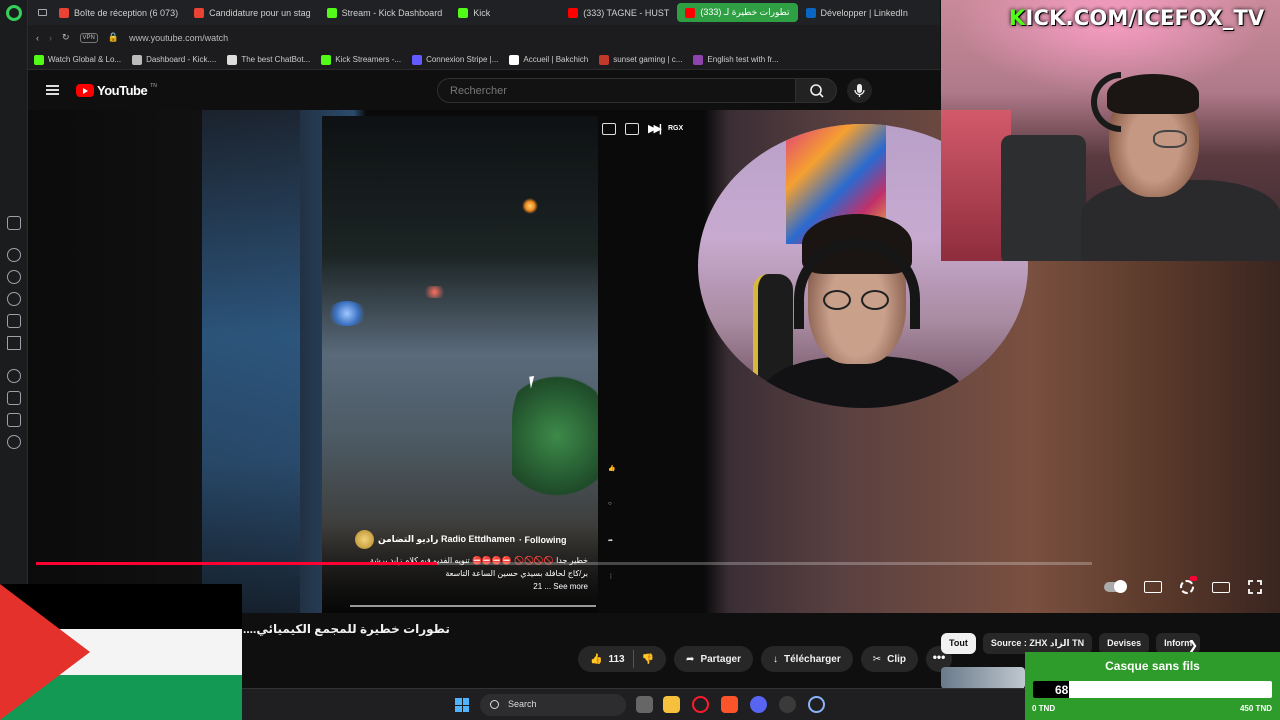 The image size is (1280, 720). What do you see at coordinates (564, 563) in the screenshot?
I see `video-progress-bar` at bounding box center [564, 563].